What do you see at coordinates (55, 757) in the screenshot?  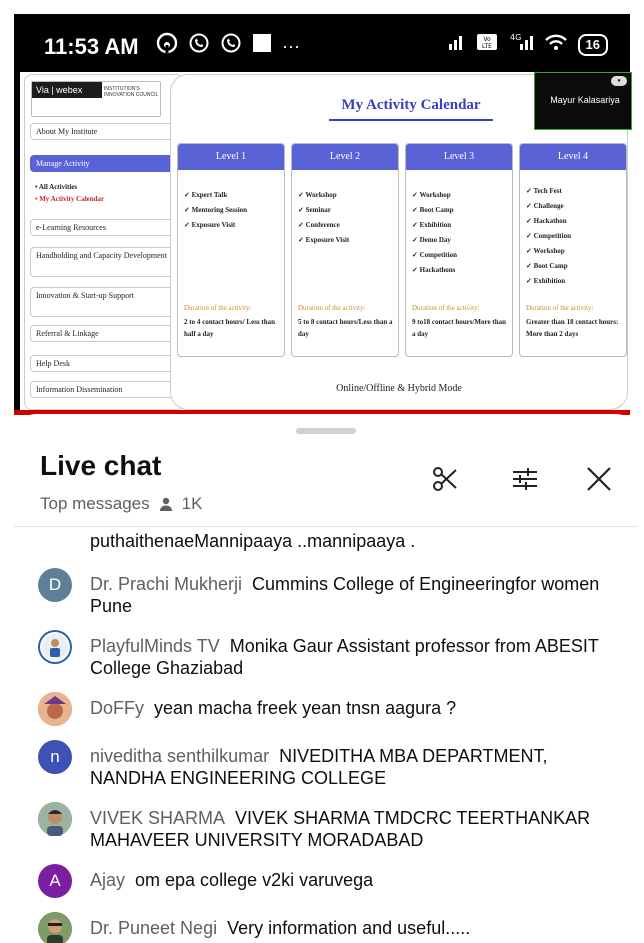 I see `avatar: n` at bounding box center [55, 757].